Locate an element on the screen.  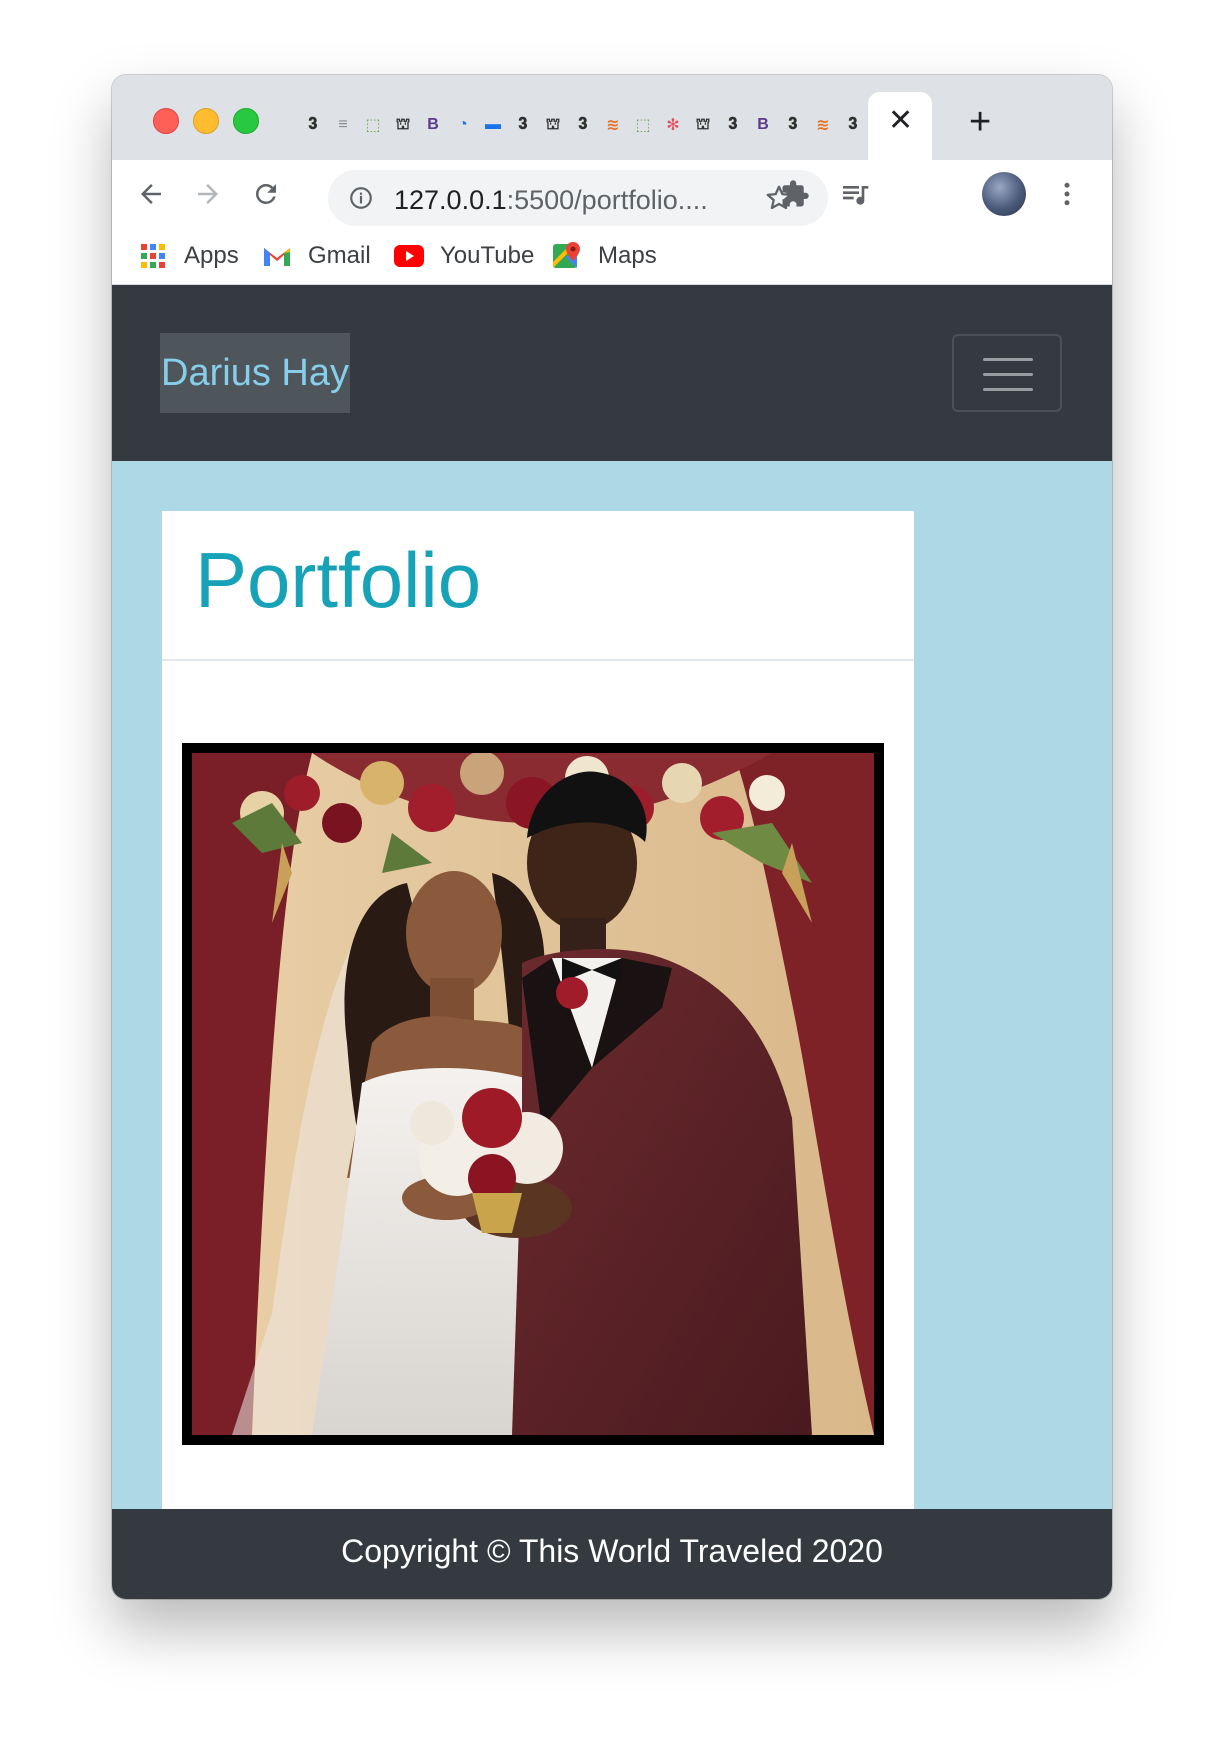
extensions-button is located at coordinates (795, 194).